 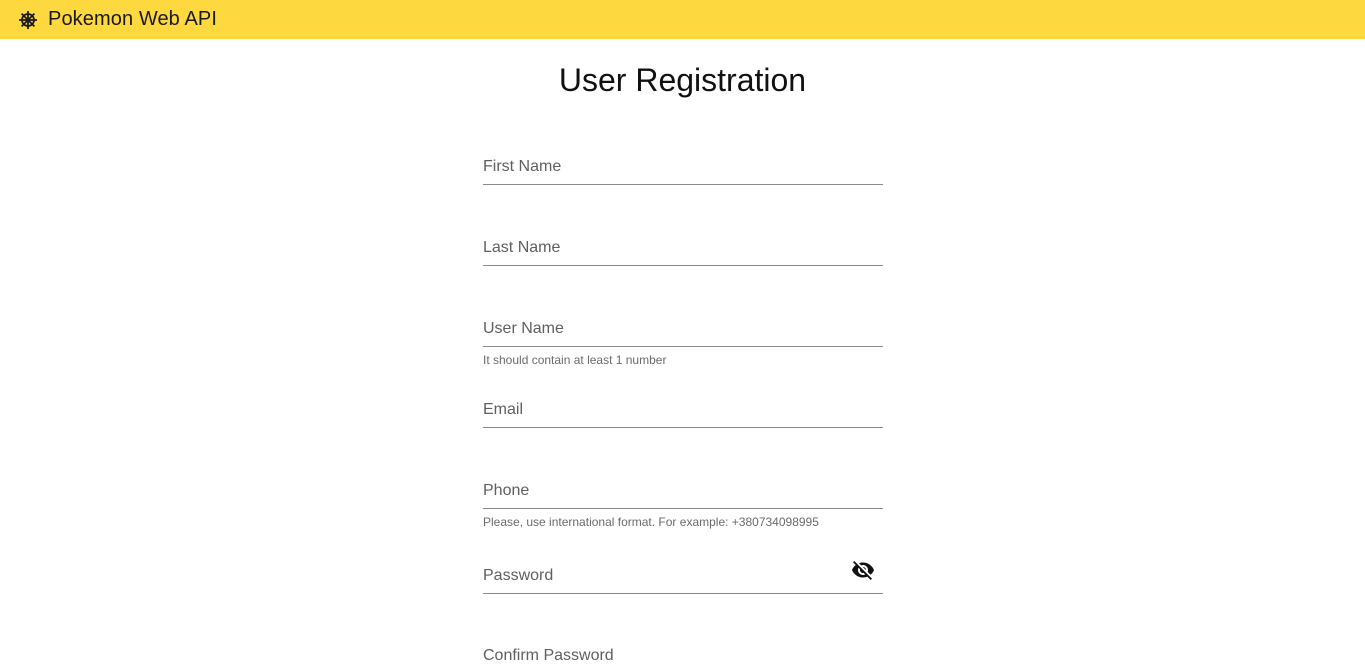 What do you see at coordinates (683, 346) in the screenshot?
I see `user-name-underline` at bounding box center [683, 346].